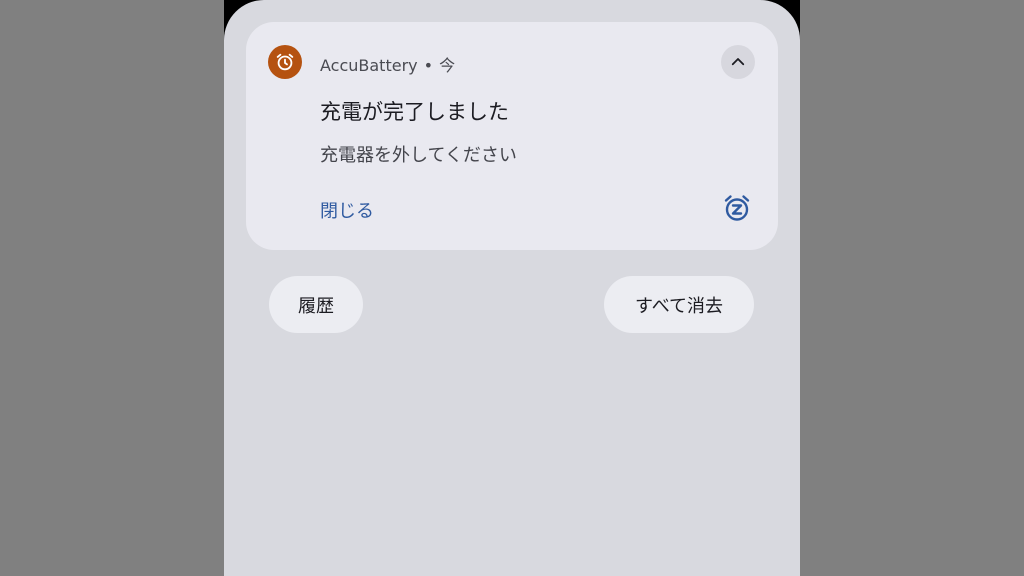  Describe the element at coordinates (737, 208) in the screenshot. I see `snooze-alarm-icon` at that location.